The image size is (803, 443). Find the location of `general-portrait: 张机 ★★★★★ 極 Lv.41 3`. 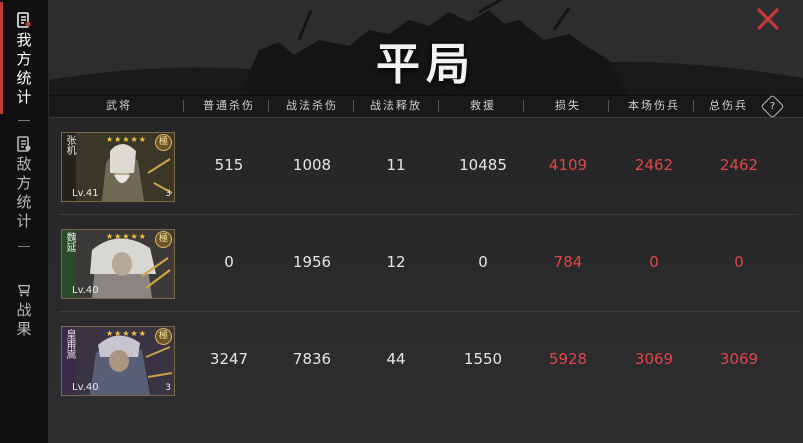

general-portrait: 张机 ★★★★★ 極 Lv.41 3 is located at coordinates (118, 167).